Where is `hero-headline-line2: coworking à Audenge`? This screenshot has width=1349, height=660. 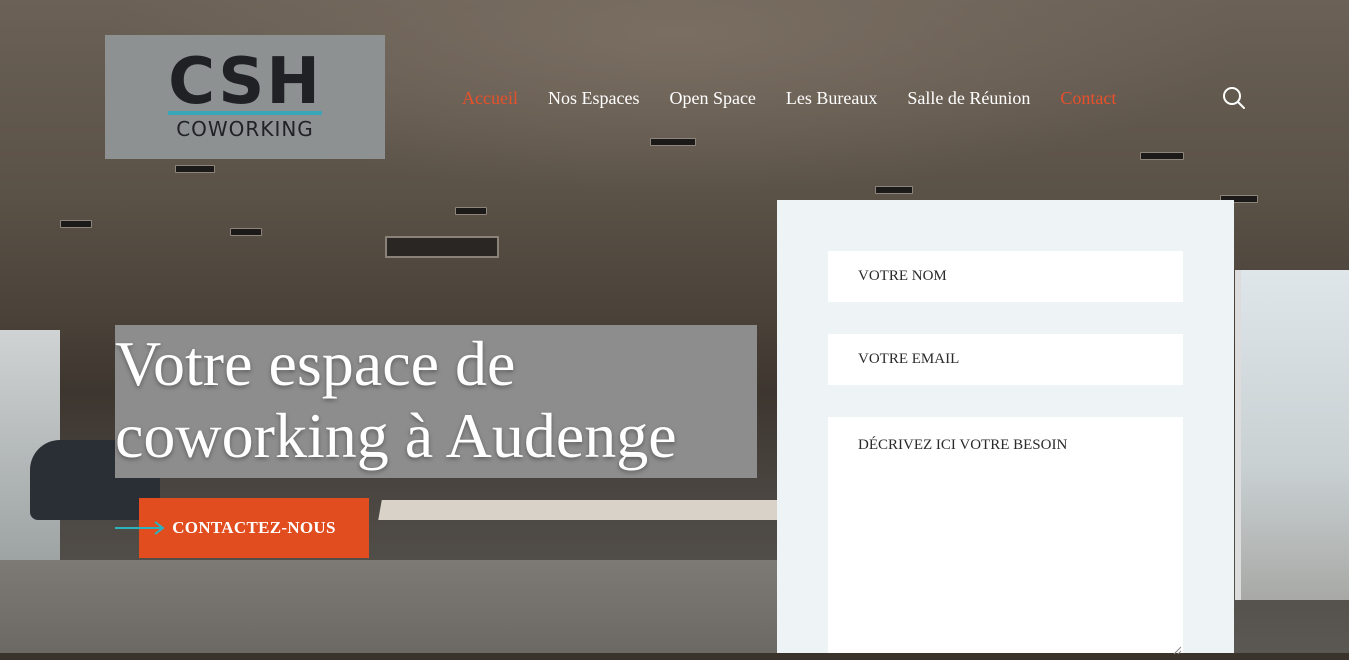 hero-headline-line2: coworking à Audenge is located at coordinates (396, 435).